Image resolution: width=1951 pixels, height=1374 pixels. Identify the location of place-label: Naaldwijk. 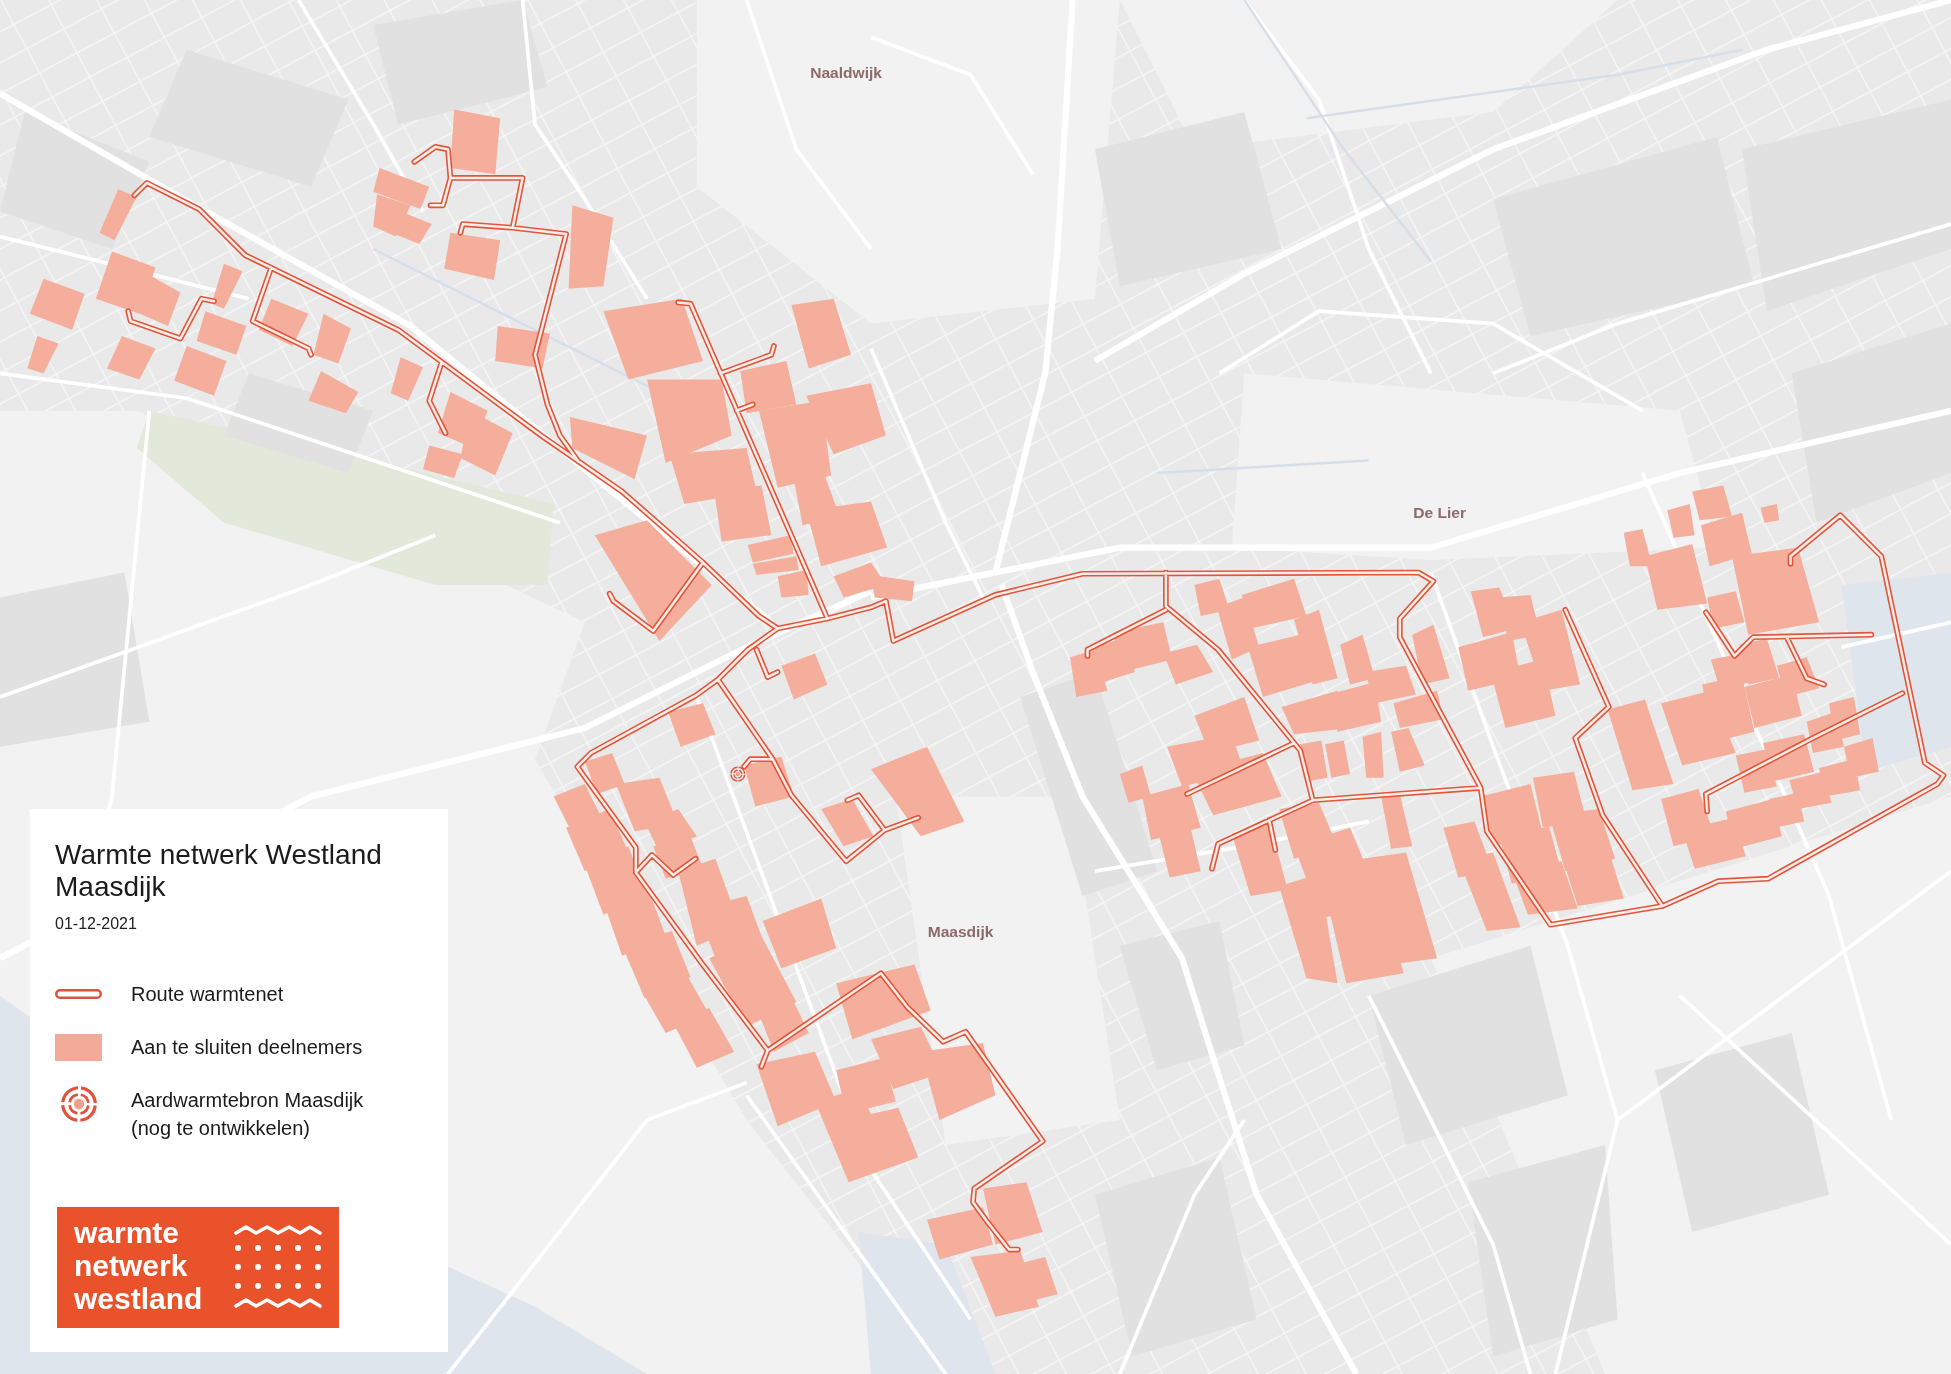
(846, 73).